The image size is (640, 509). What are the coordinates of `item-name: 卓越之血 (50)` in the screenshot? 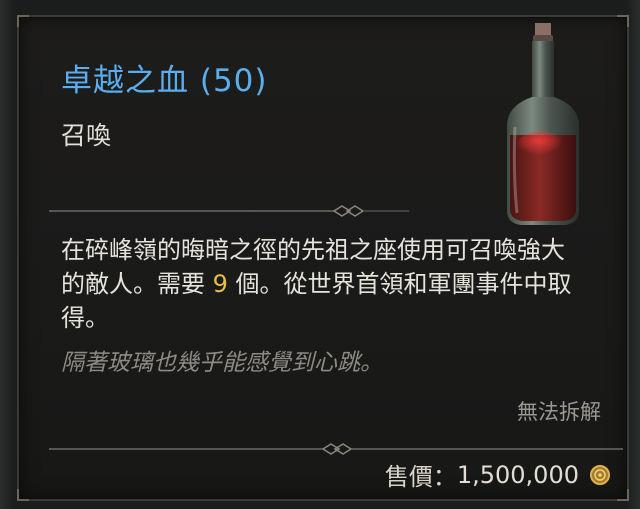 It's located at (164, 81).